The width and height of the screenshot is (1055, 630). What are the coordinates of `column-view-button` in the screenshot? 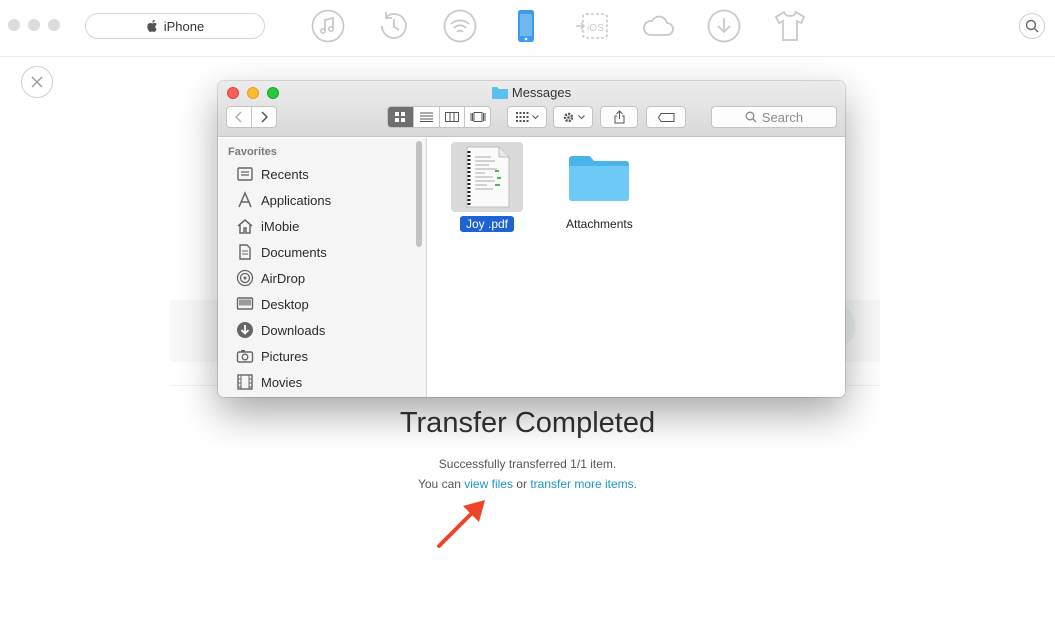 It's located at (451, 117).